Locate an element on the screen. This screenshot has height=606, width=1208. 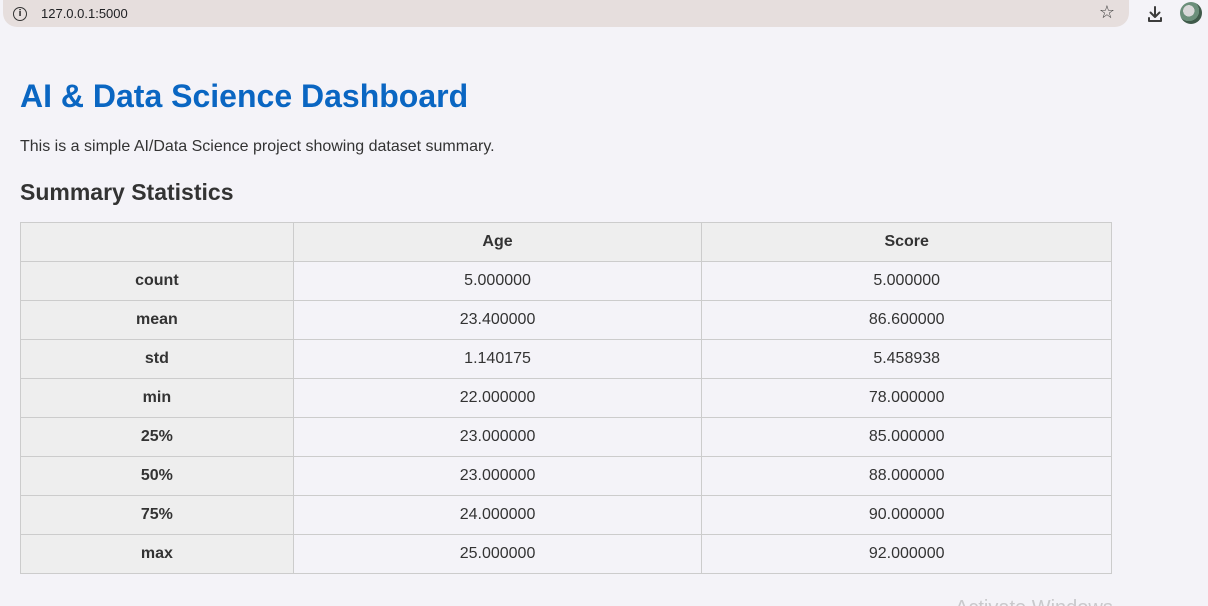
row-label: 25% is located at coordinates (157, 437).